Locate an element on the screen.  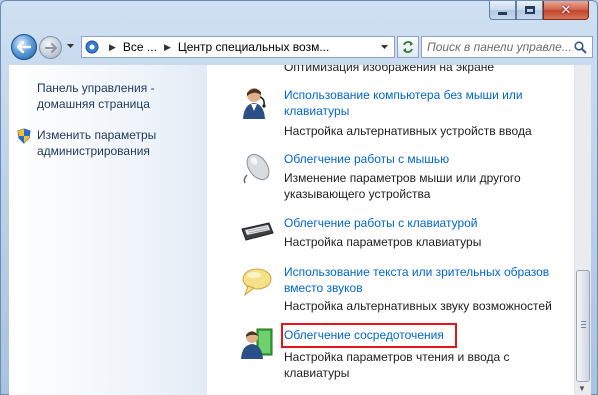
control-panel-icon is located at coordinates (92, 47).